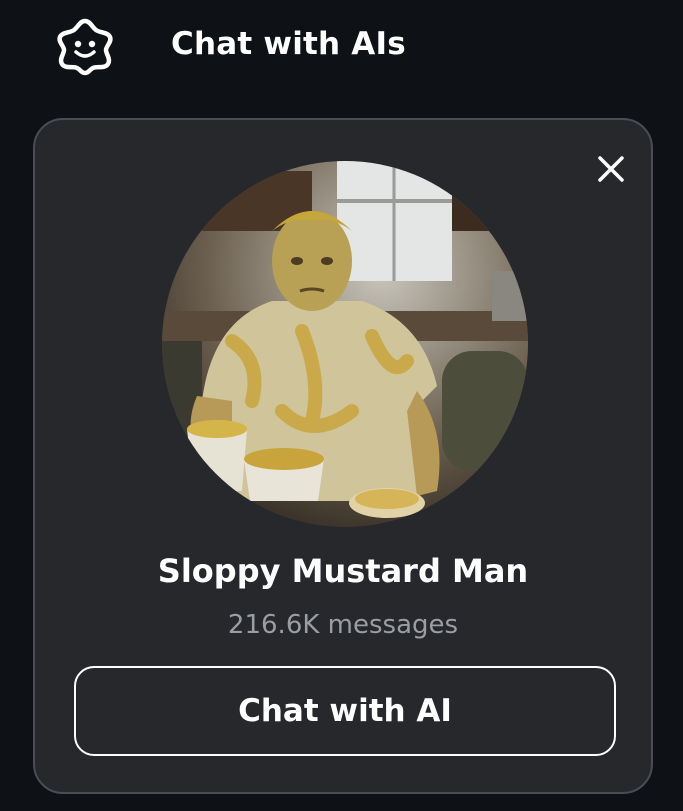 This screenshot has width=683, height=811. Describe the element at coordinates (343, 625) in the screenshot. I see `message-count: 216.6K messages` at that location.